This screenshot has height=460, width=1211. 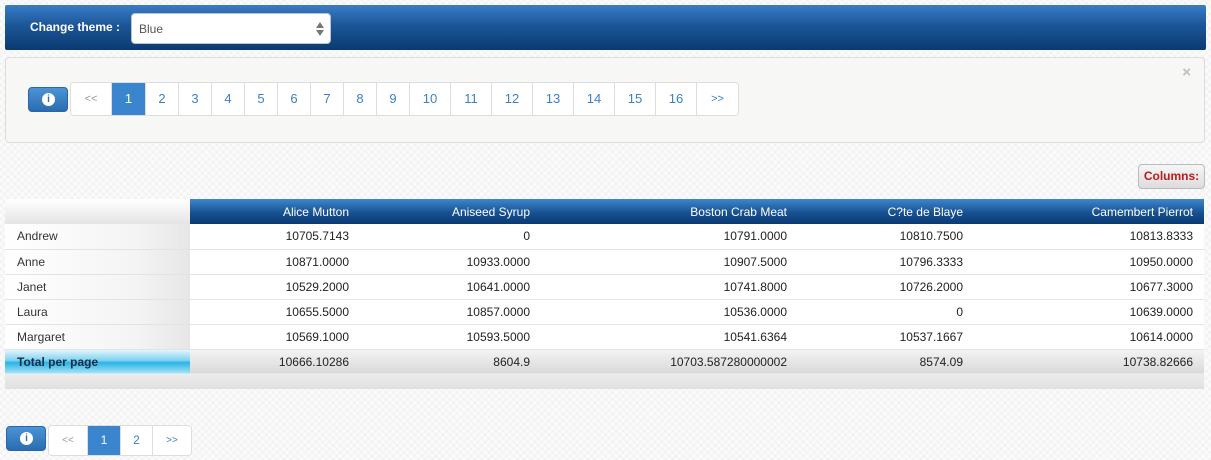 What do you see at coordinates (275, 337) in the screenshot?
I see `table-cell: 10569.1000` at bounding box center [275, 337].